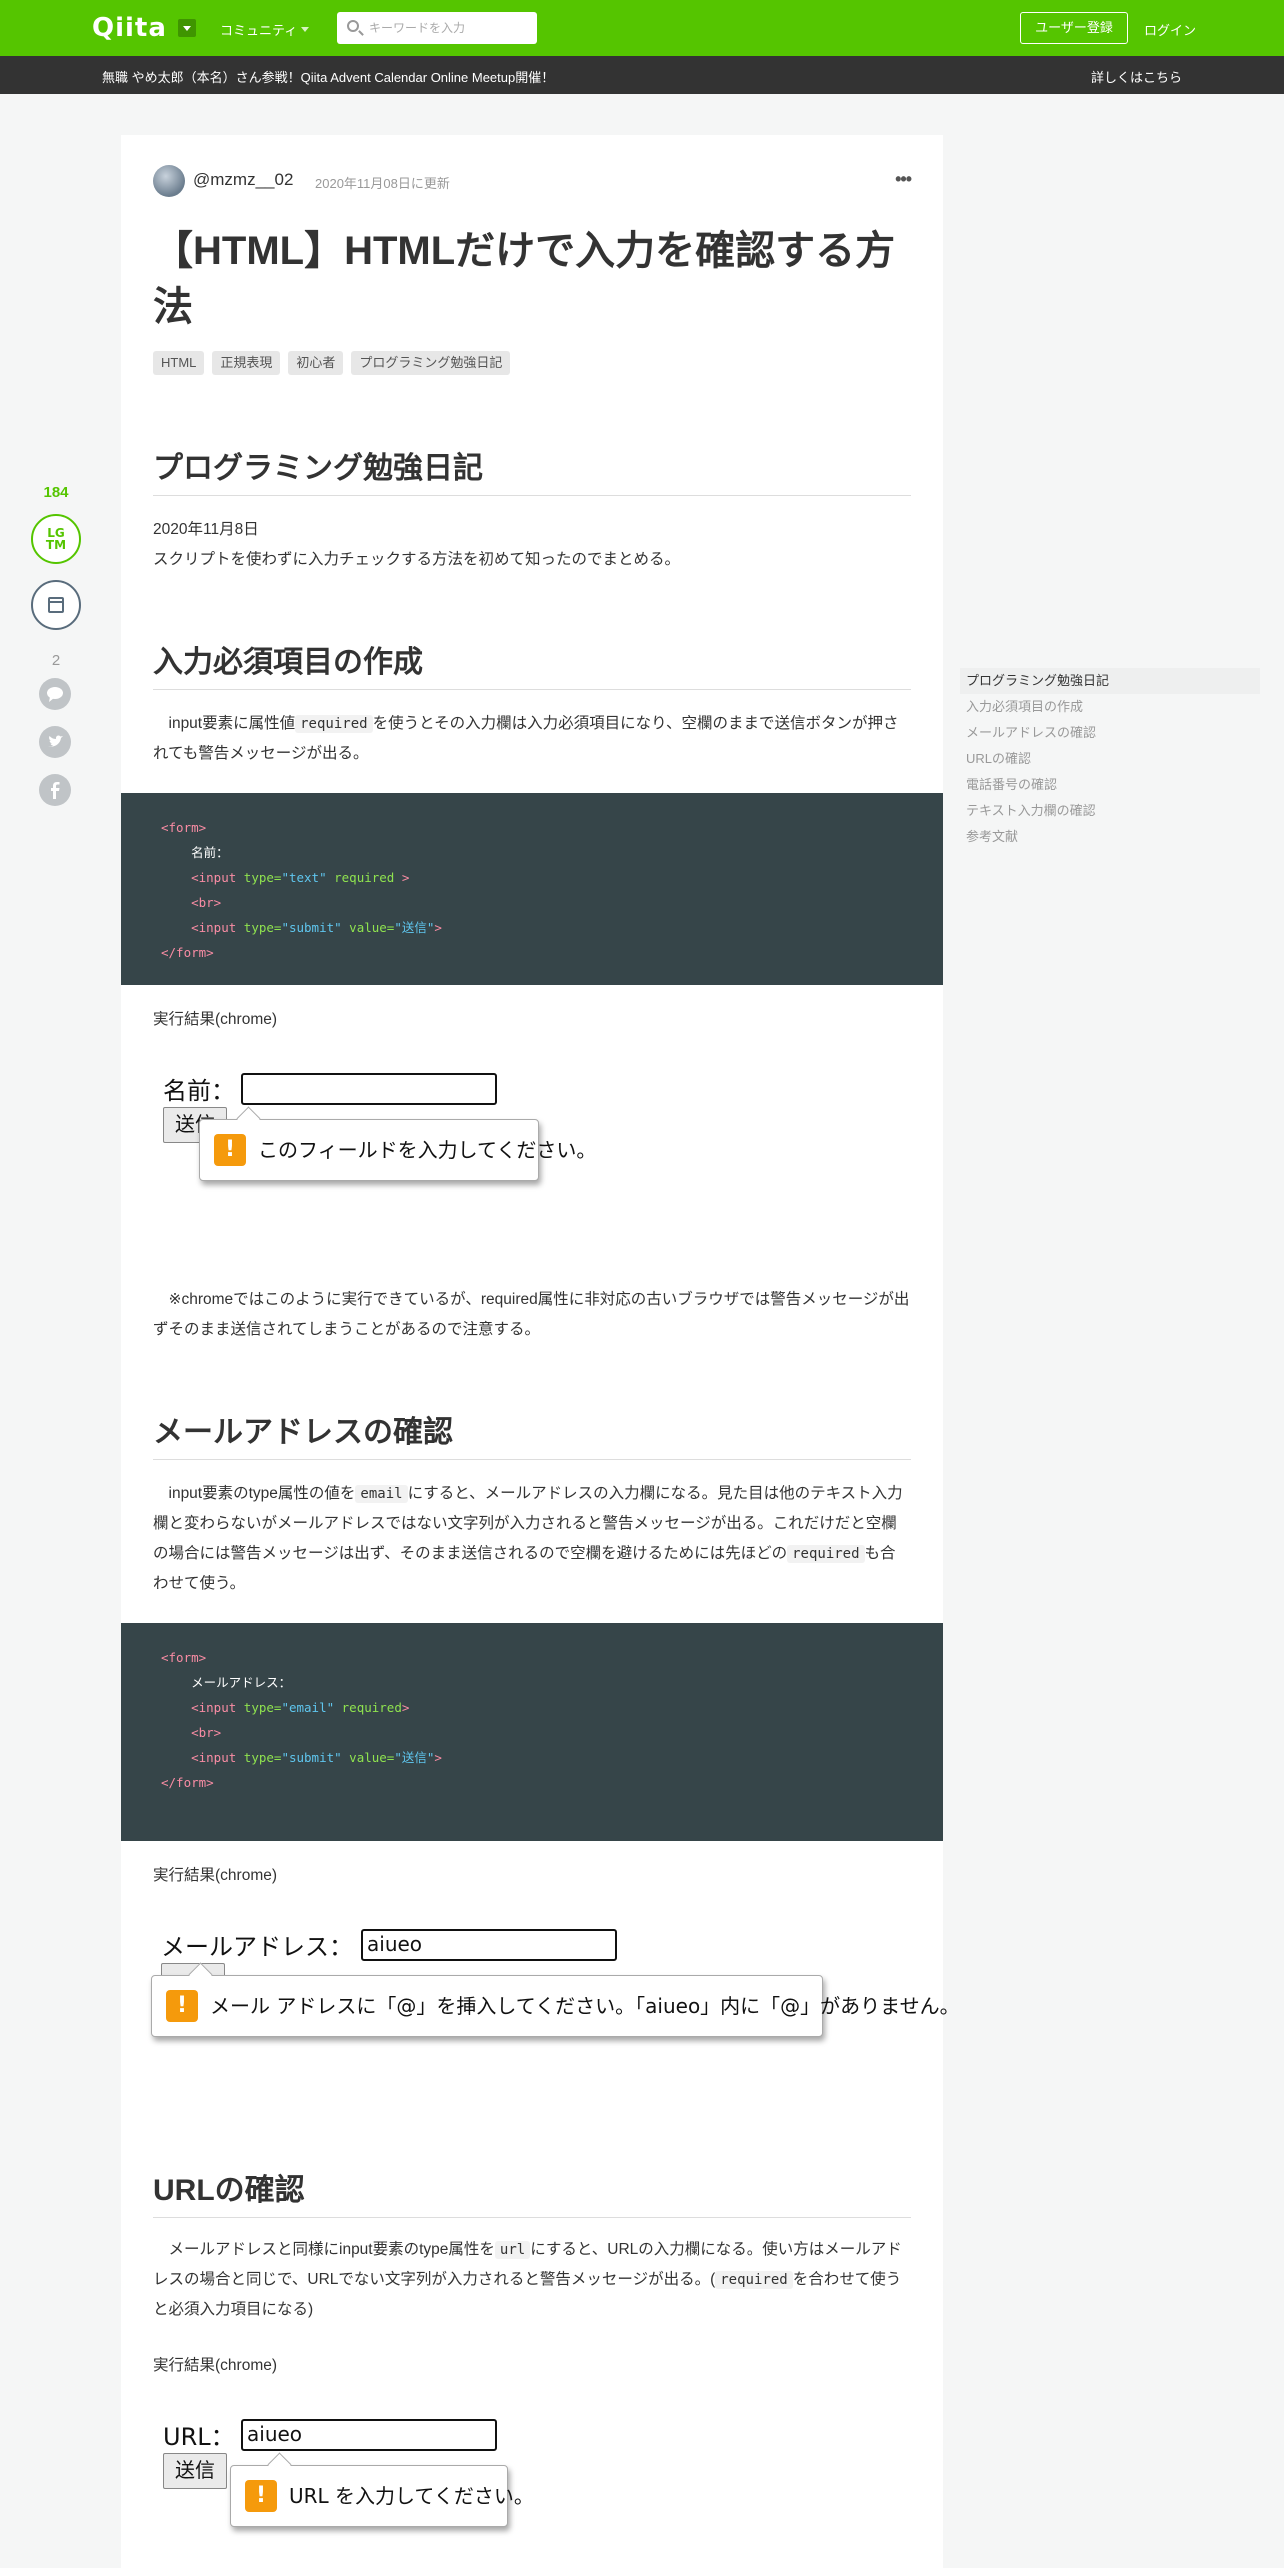 The width and height of the screenshot is (1284, 2568). I want to click on twitter-icon, so click(55, 742).